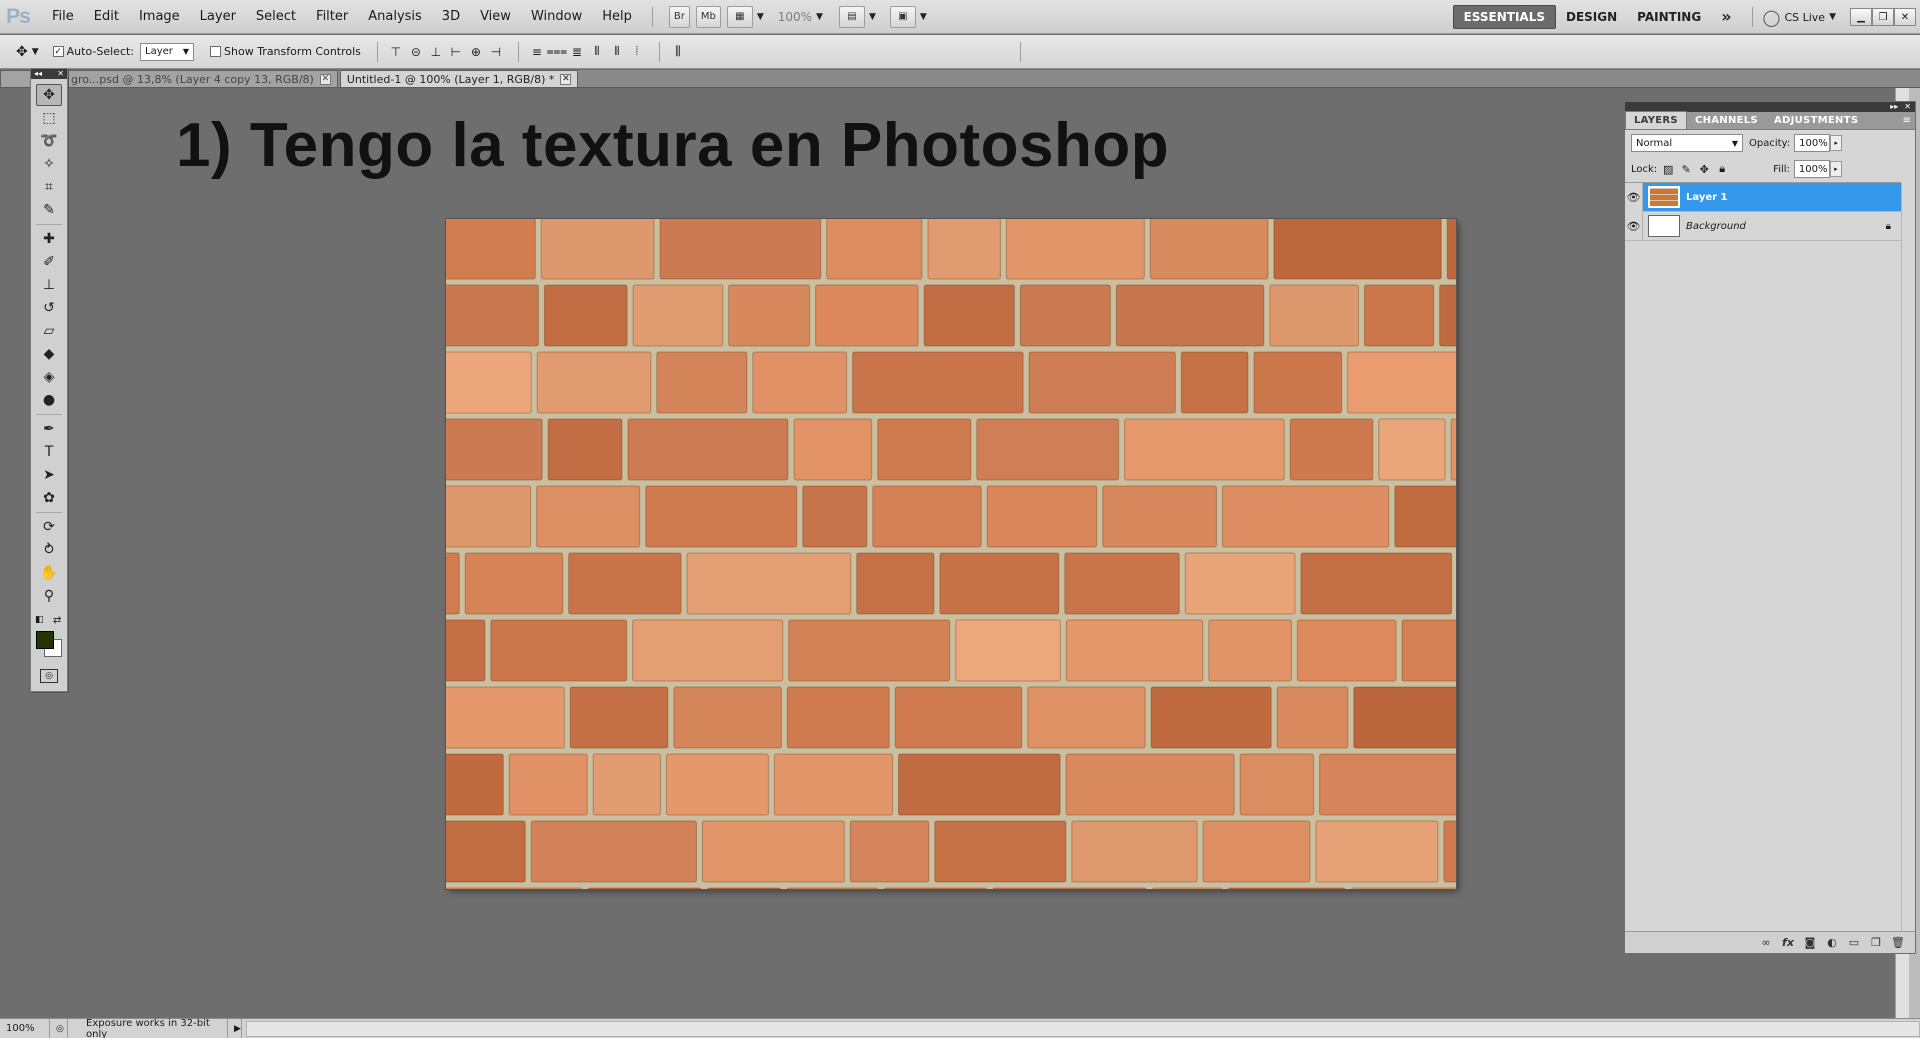 This screenshot has height=1038, width=1920. Describe the element at coordinates (49, 498) in the screenshot. I see `shape-tool-icon: ✿` at that location.